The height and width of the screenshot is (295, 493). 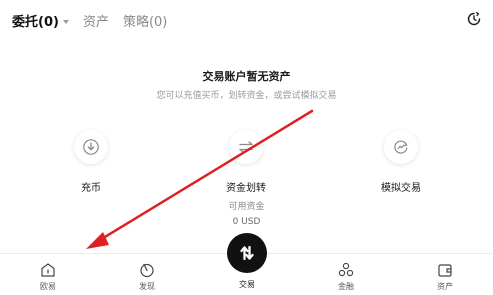 I want to click on chevron-down-icon, so click(x=65, y=22).